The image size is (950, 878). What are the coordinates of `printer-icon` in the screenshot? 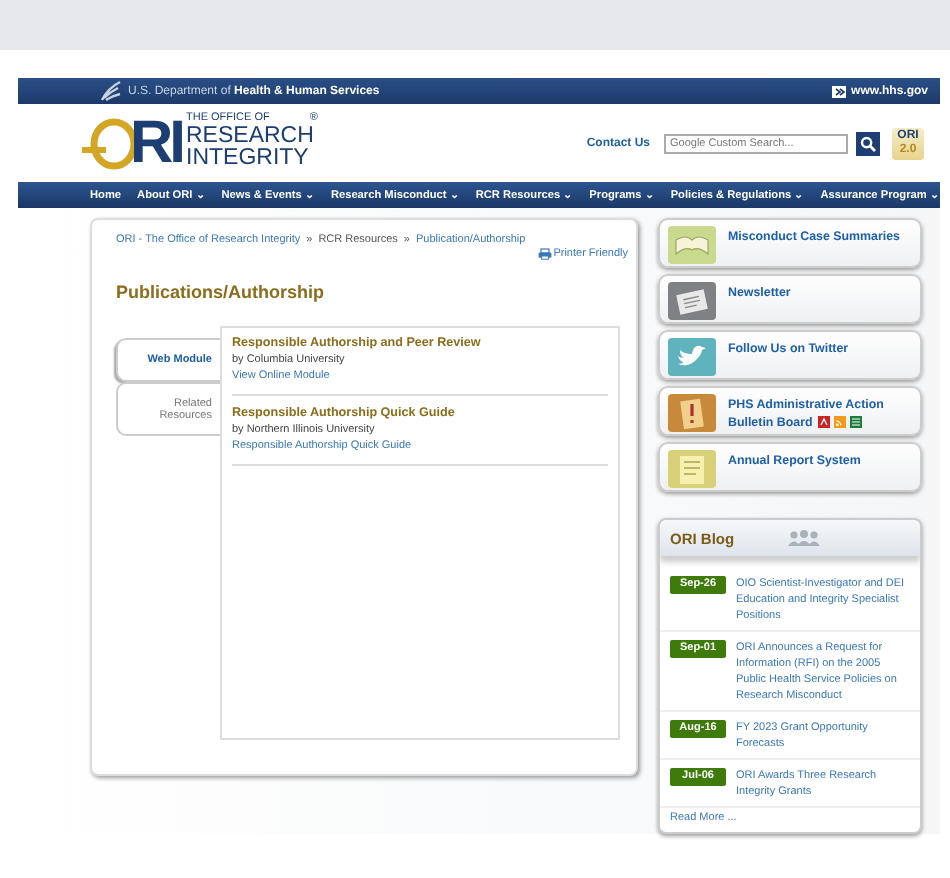 It's located at (544, 254).